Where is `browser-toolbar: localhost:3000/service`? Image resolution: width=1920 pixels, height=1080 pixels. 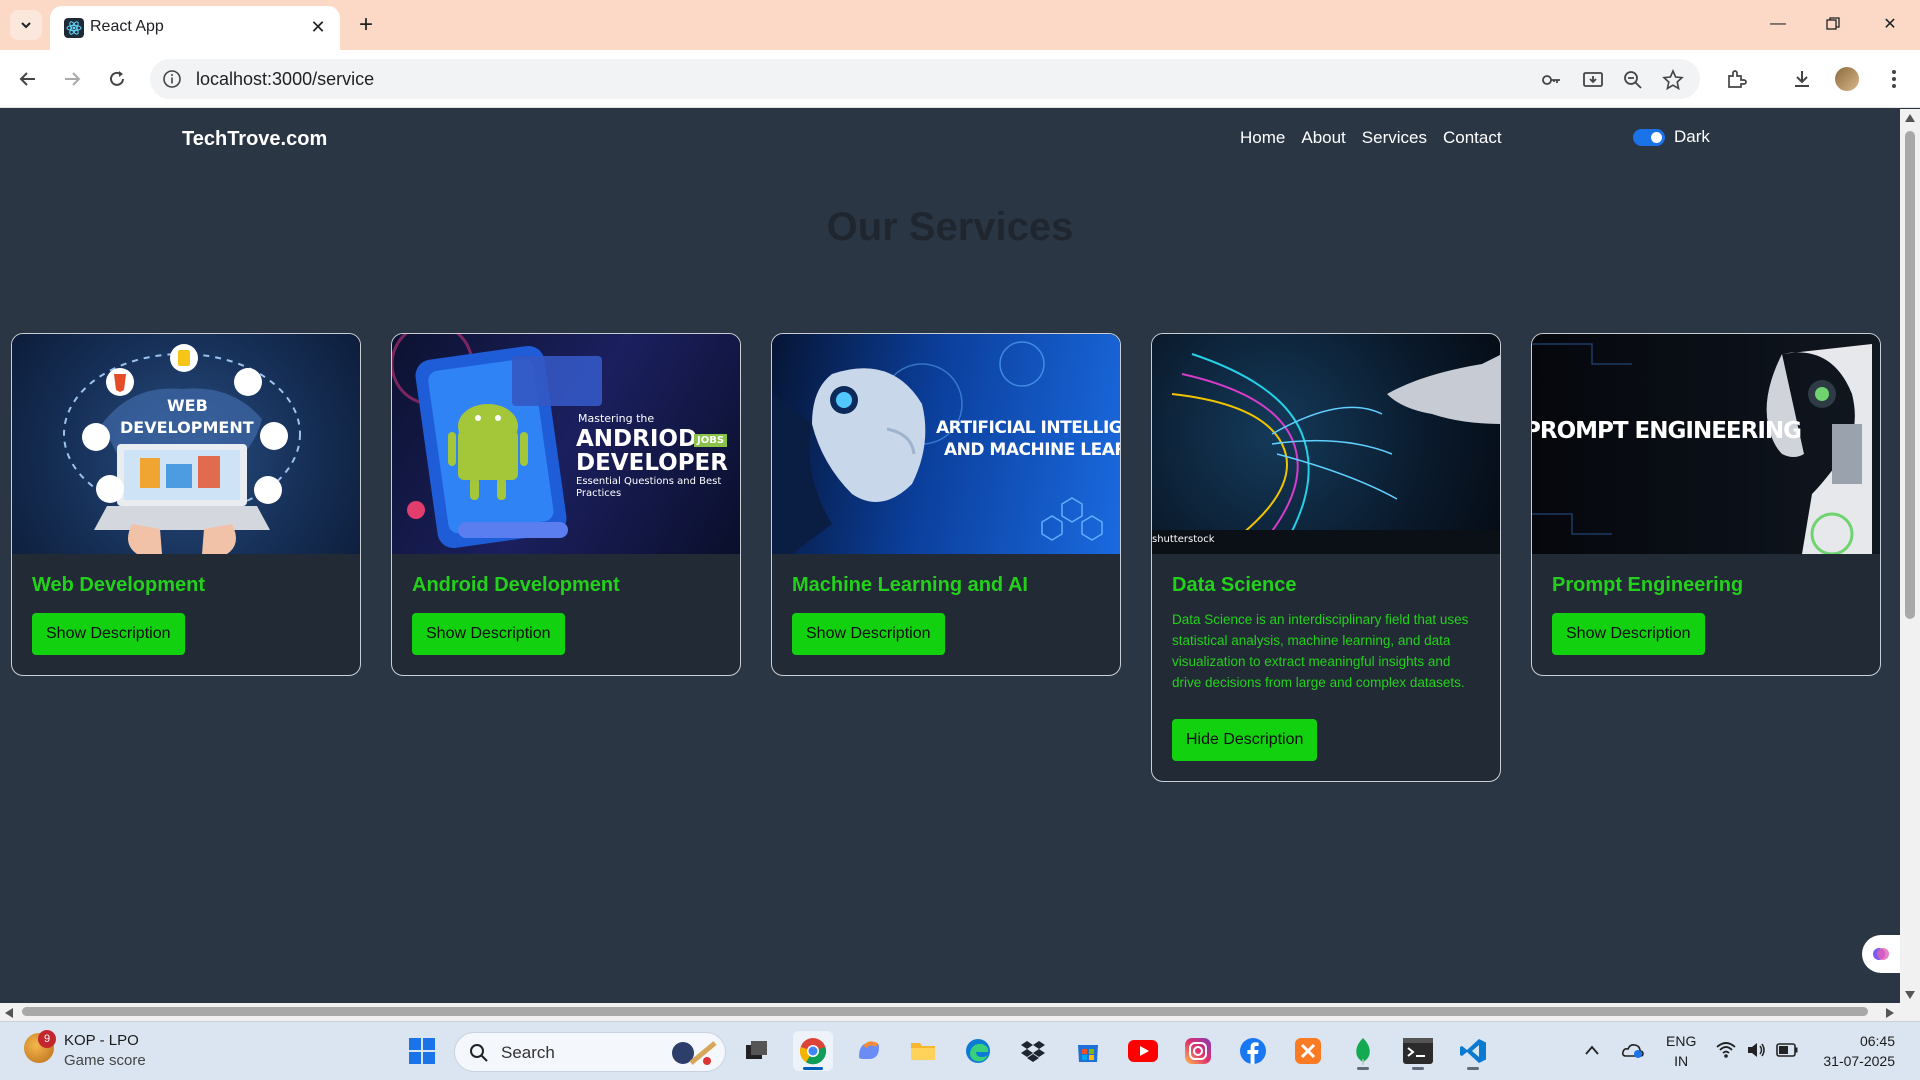 browser-toolbar: localhost:3000/service is located at coordinates (960, 79).